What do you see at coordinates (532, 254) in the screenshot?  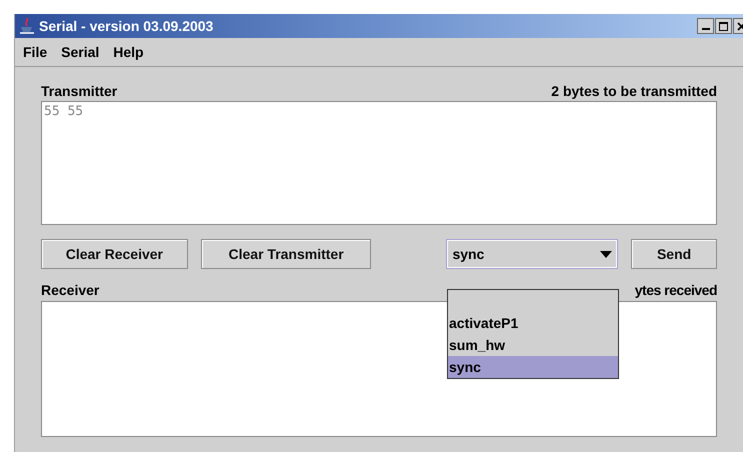 I see `command-dropdown: sync` at bounding box center [532, 254].